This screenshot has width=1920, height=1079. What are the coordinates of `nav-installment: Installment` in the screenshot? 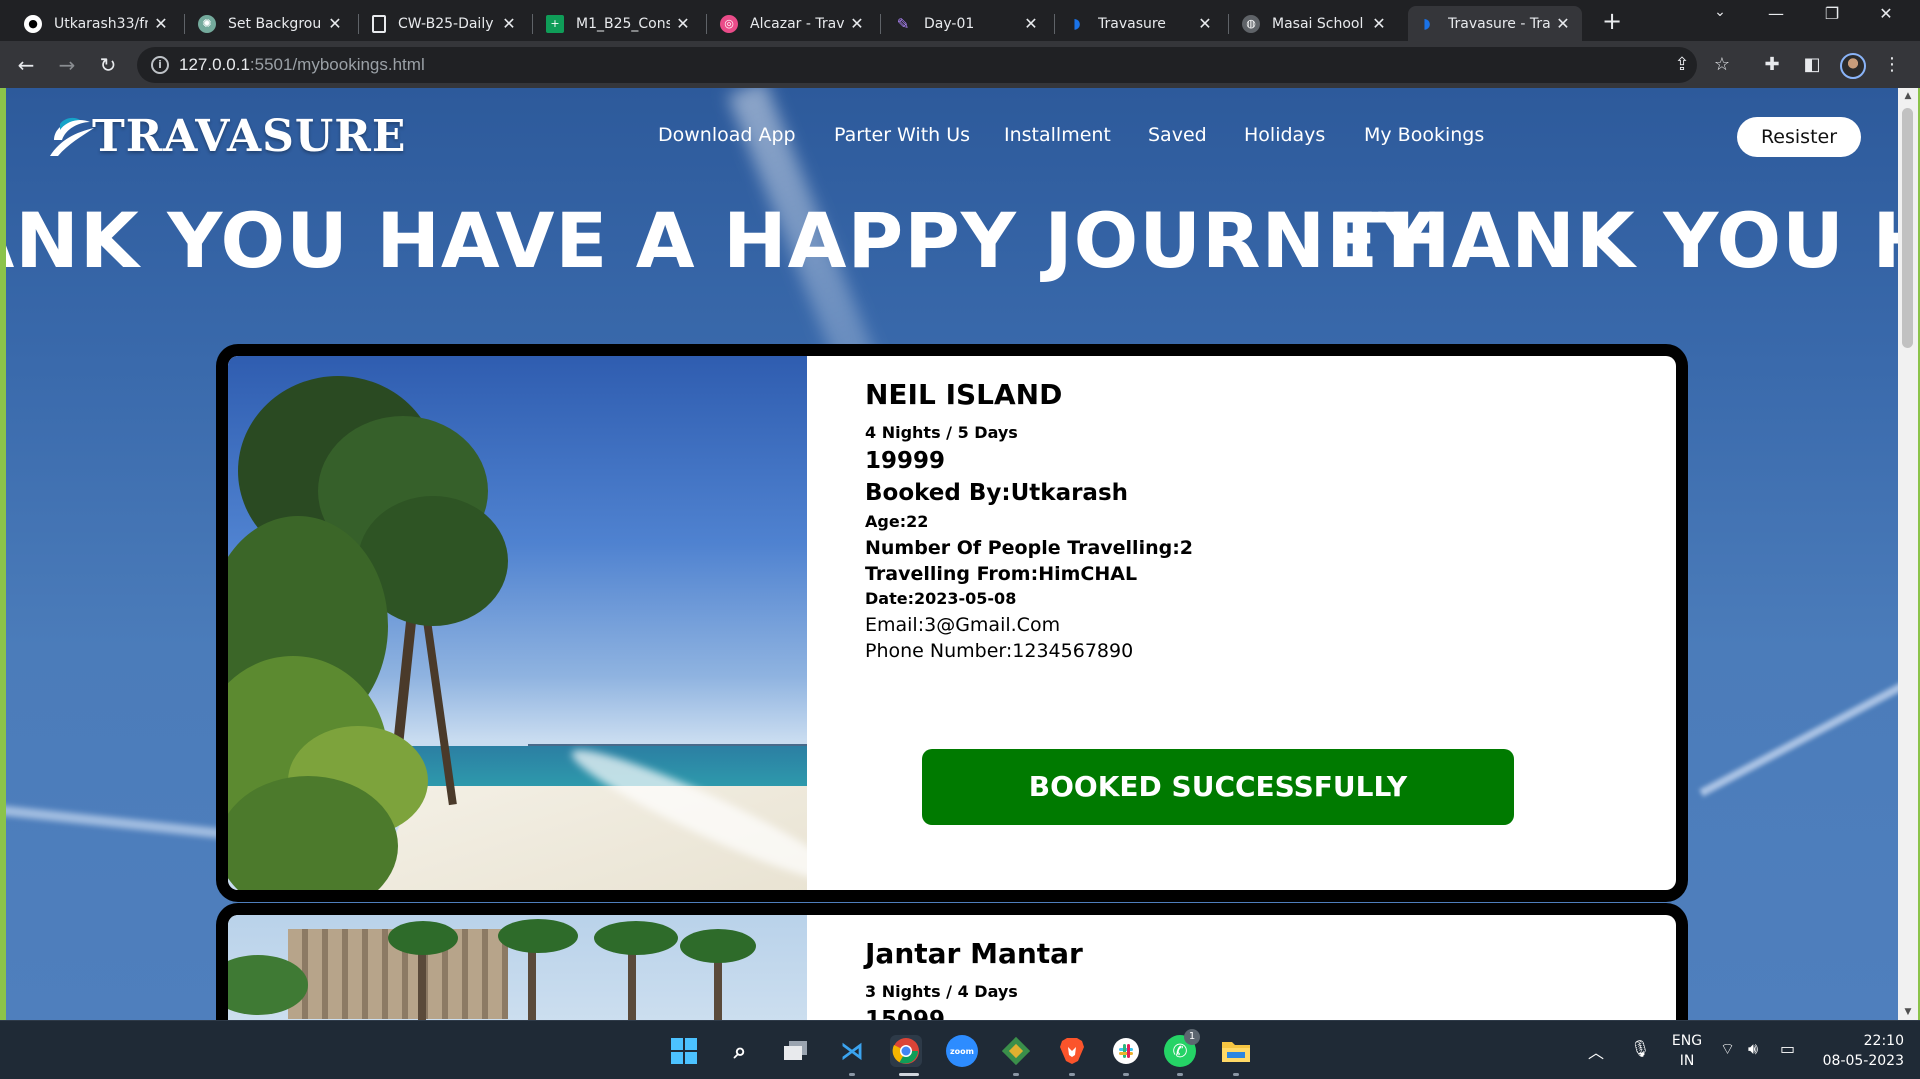 It's located at (1057, 135).